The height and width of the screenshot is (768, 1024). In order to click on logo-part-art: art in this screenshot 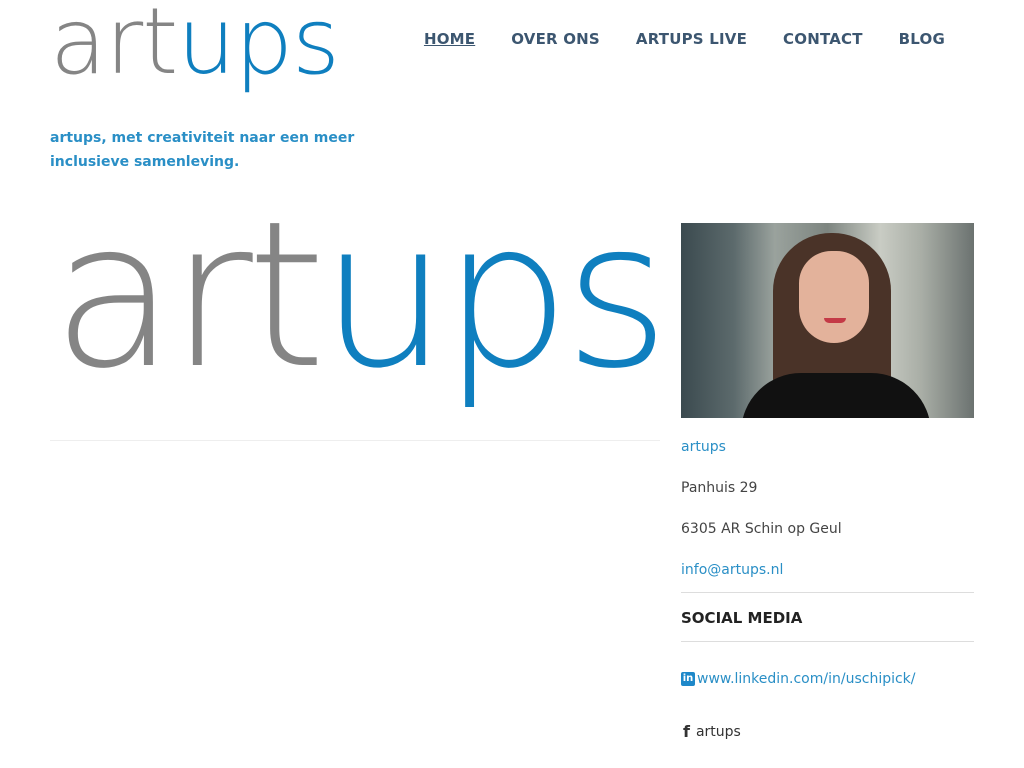, I will do `click(114, 47)`.